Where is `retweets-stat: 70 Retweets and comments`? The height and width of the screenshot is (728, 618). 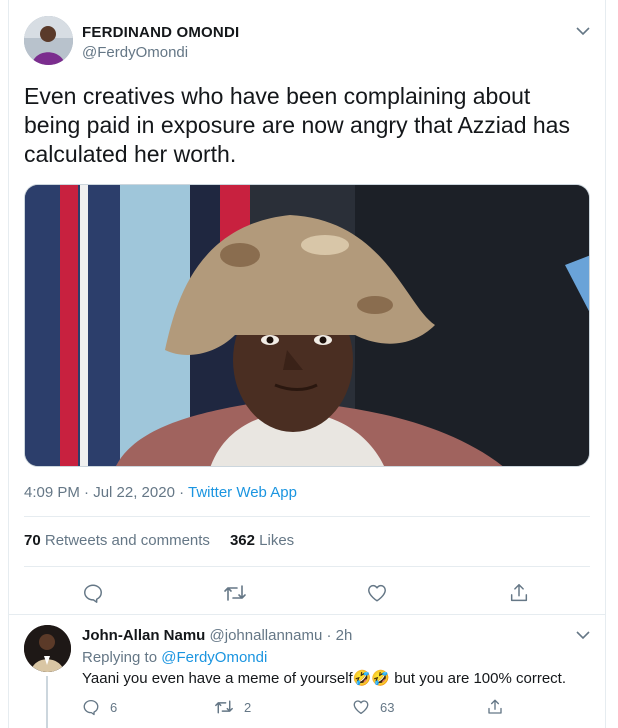 retweets-stat: 70 Retweets and comments is located at coordinates (117, 540).